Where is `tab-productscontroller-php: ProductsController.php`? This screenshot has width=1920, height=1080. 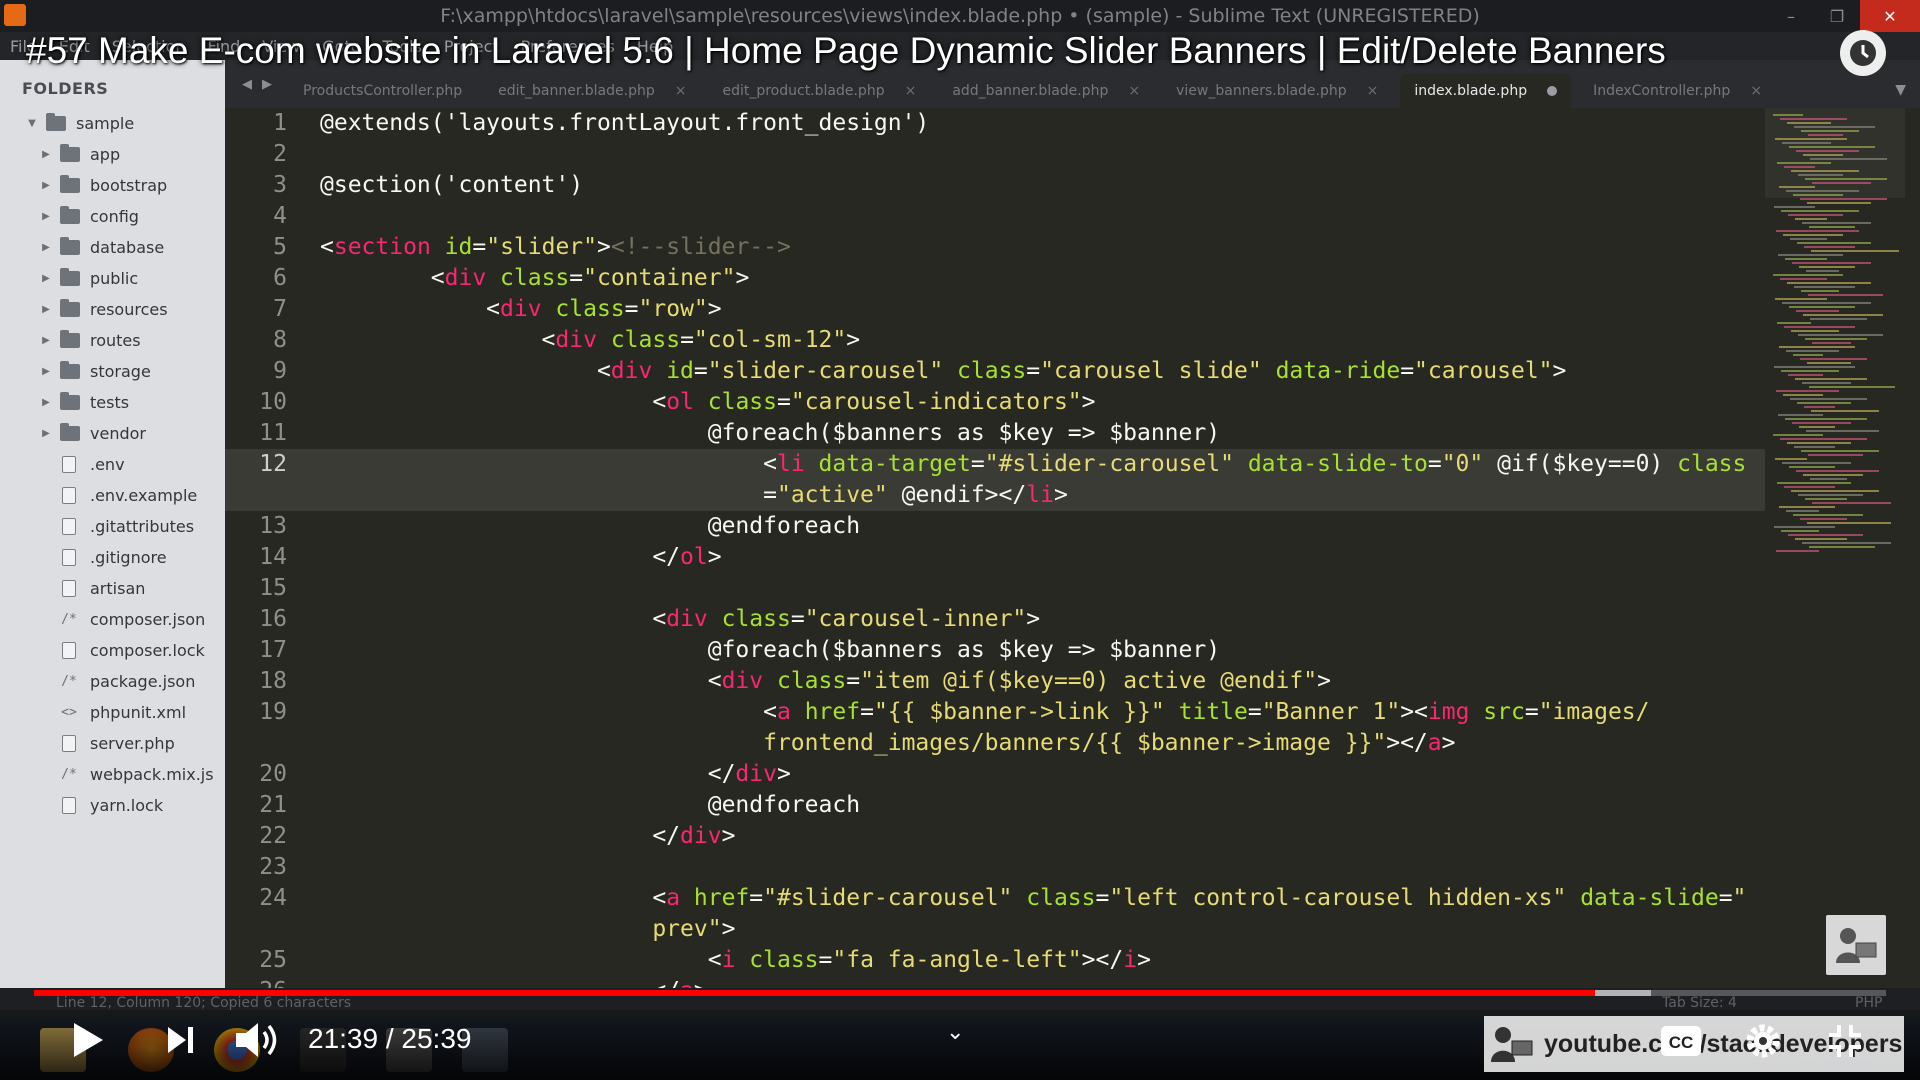 tab-productscontroller-php: ProductsController.php is located at coordinates (382, 91).